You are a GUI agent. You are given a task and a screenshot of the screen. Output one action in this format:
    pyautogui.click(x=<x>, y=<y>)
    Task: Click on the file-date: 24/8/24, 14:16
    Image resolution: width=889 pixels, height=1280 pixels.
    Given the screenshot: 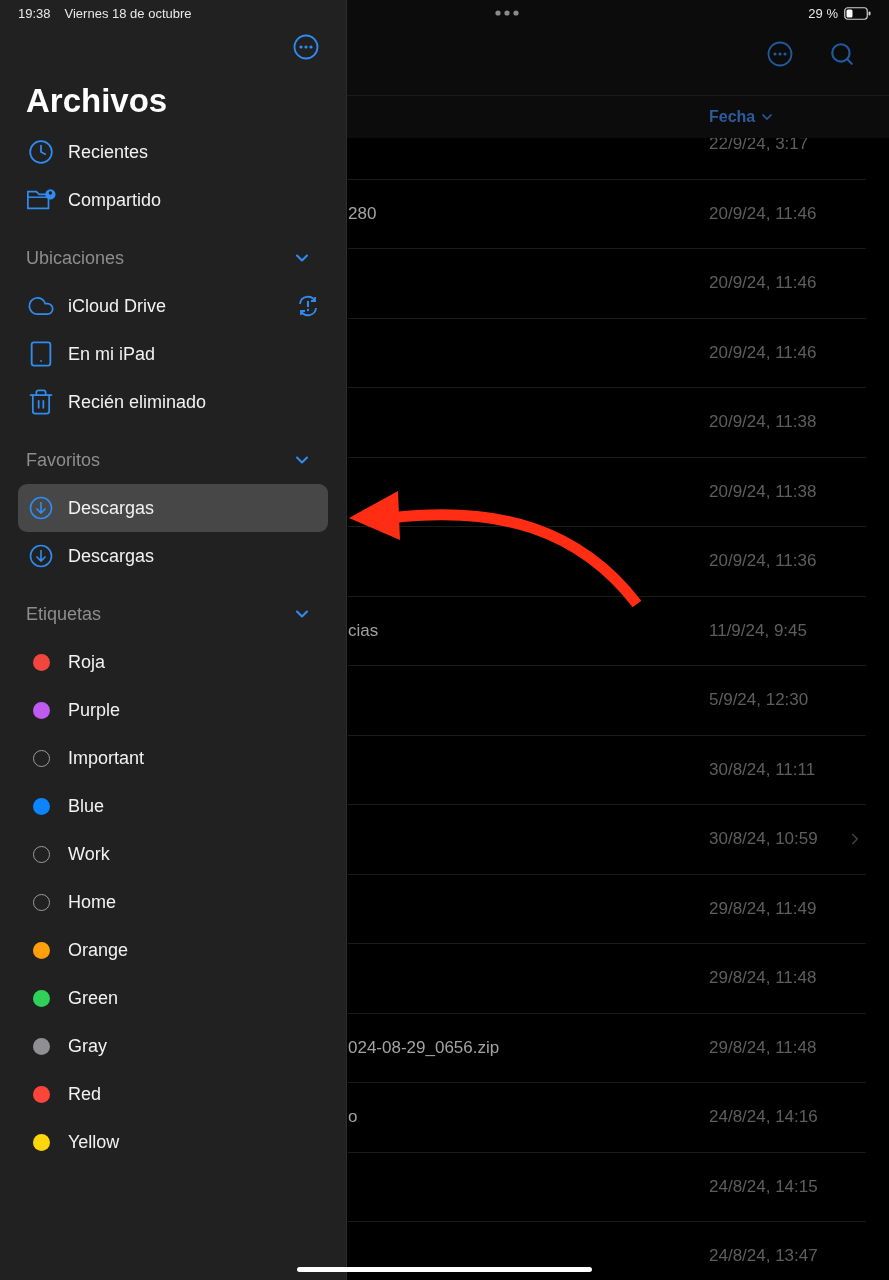 What is the action you would take?
    pyautogui.click(x=764, y=1117)
    